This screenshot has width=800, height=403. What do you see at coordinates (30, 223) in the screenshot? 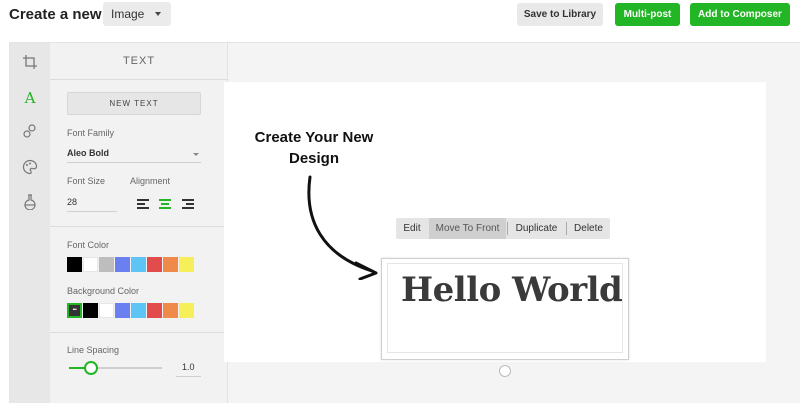
I see `tool-rail: A` at bounding box center [30, 223].